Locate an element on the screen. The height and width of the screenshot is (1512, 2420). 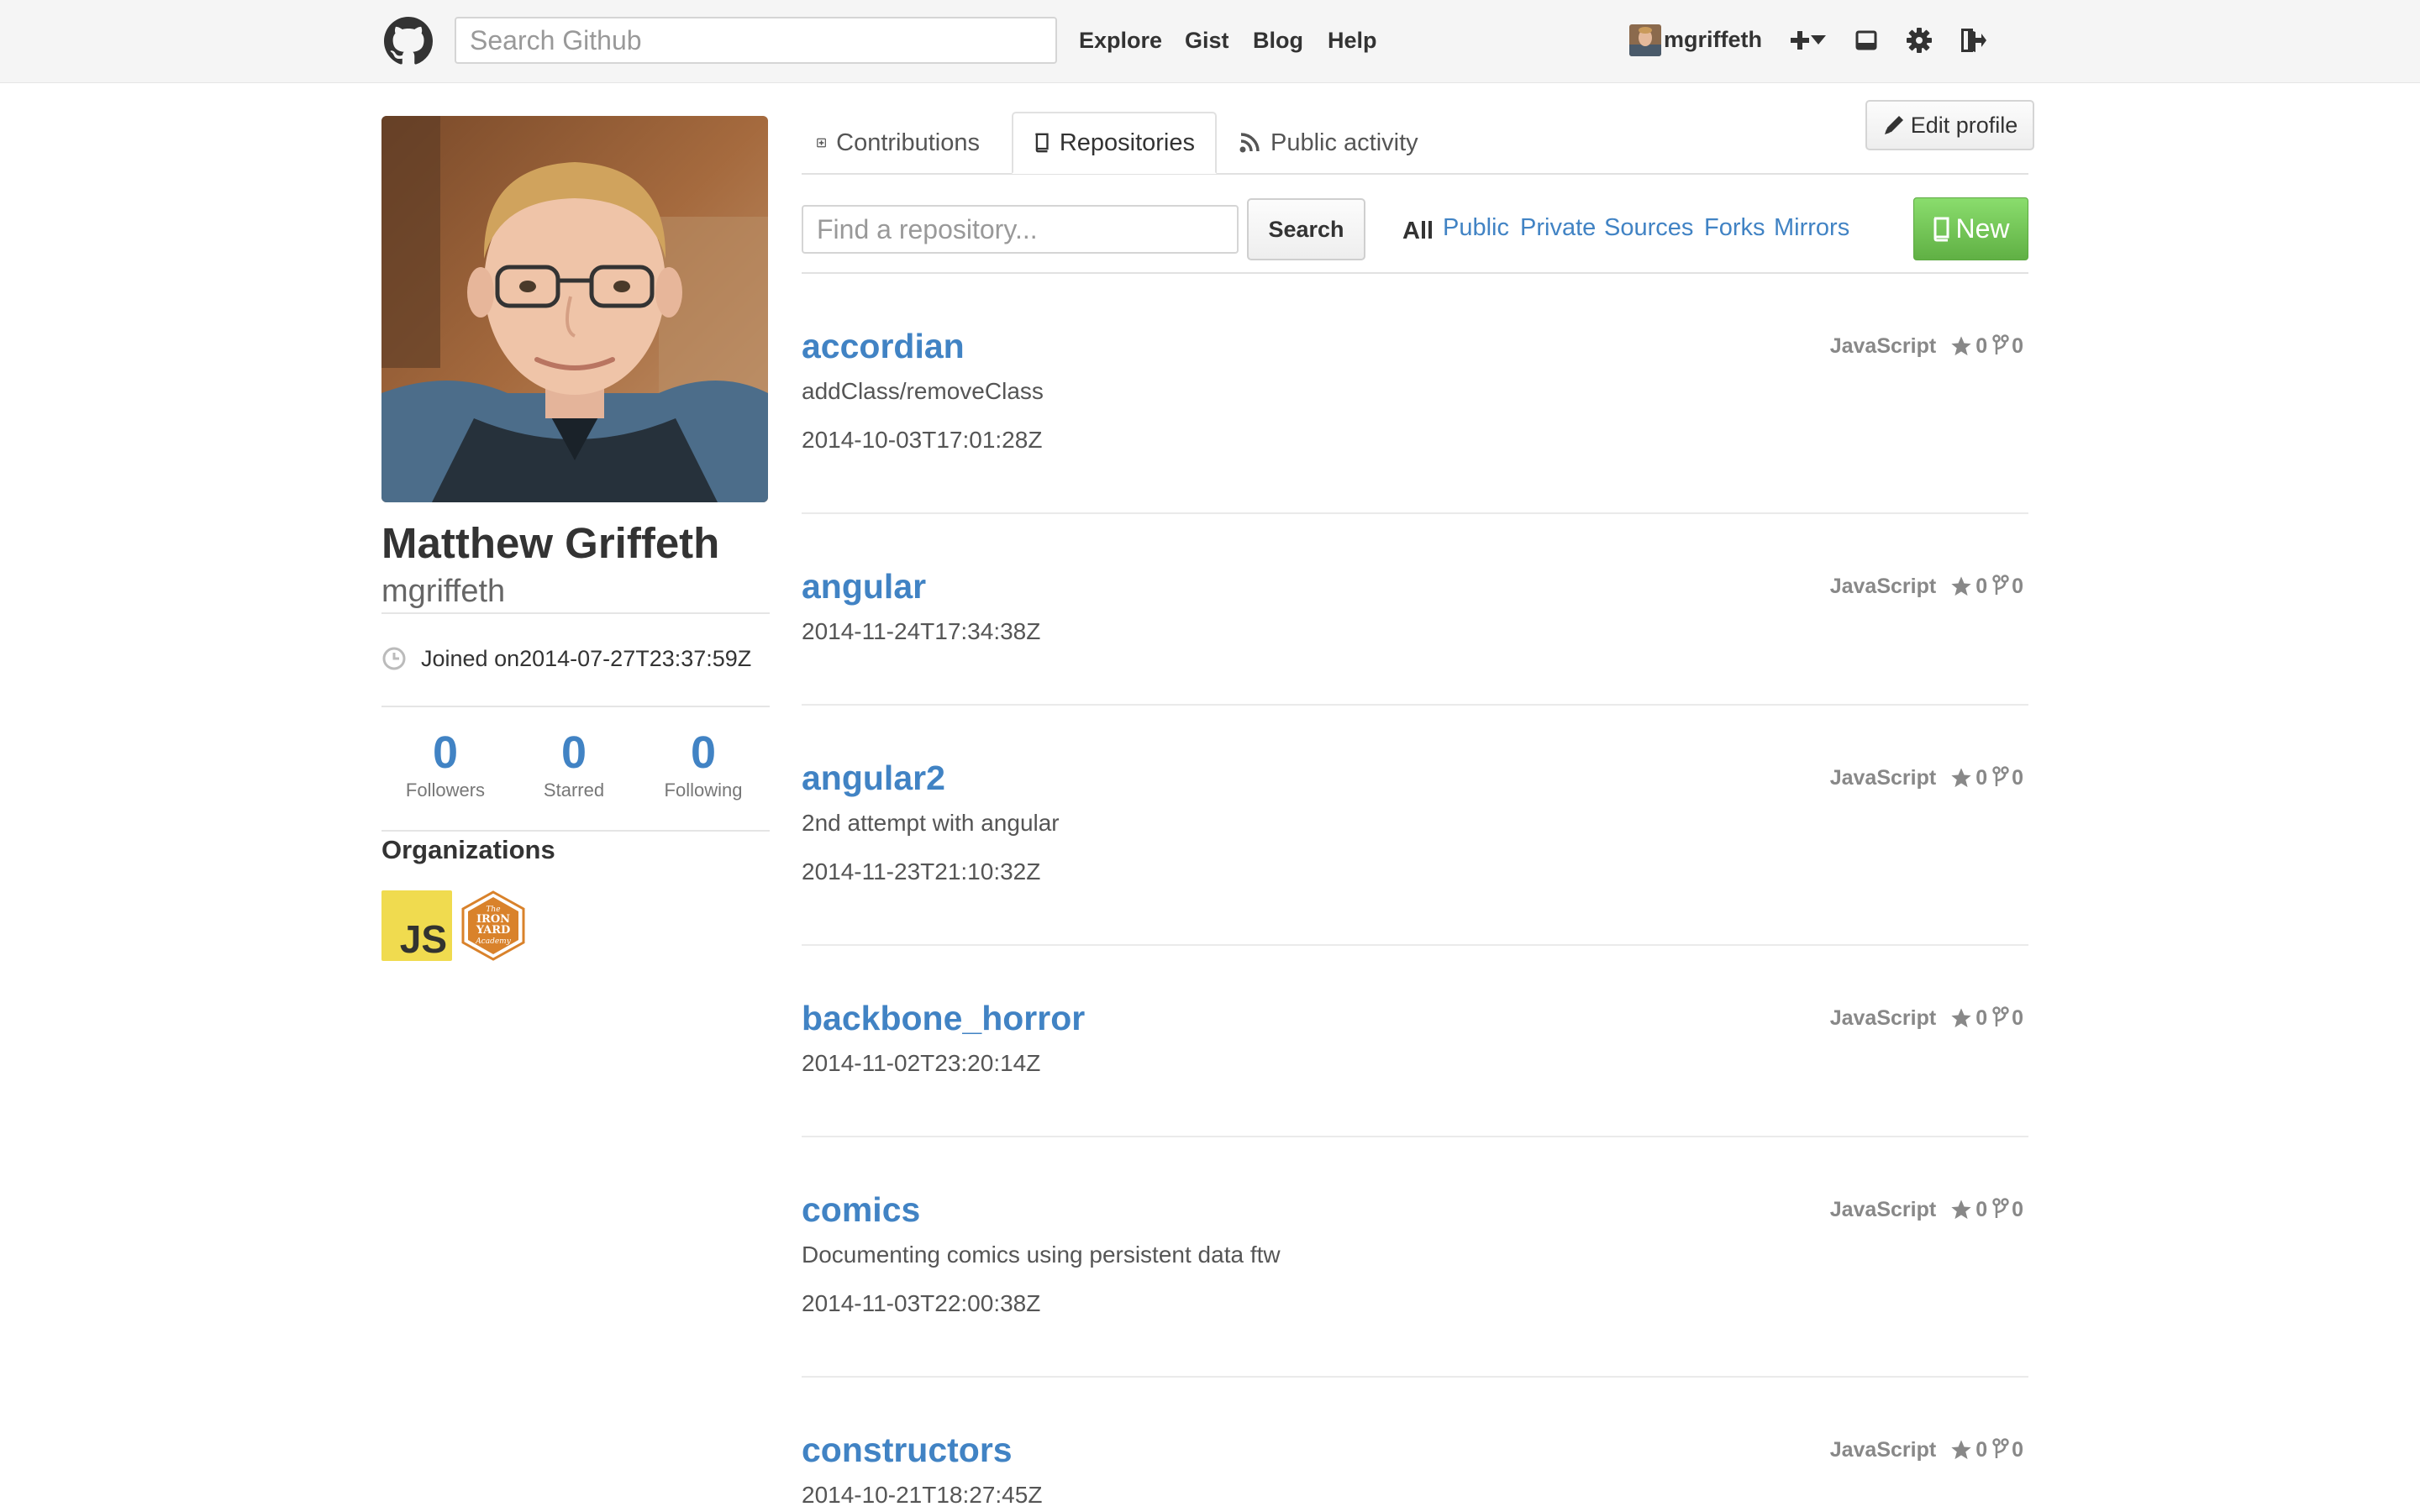
followers-stat: 0 Followers is located at coordinates (445, 765).